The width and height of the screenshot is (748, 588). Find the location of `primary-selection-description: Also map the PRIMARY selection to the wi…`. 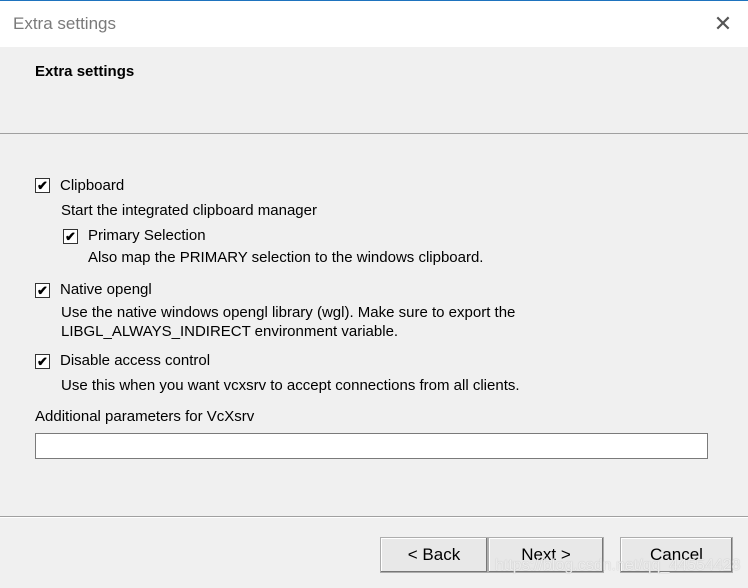

primary-selection-description: Also map the PRIMARY selection to the wi… is located at coordinates (286, 257).